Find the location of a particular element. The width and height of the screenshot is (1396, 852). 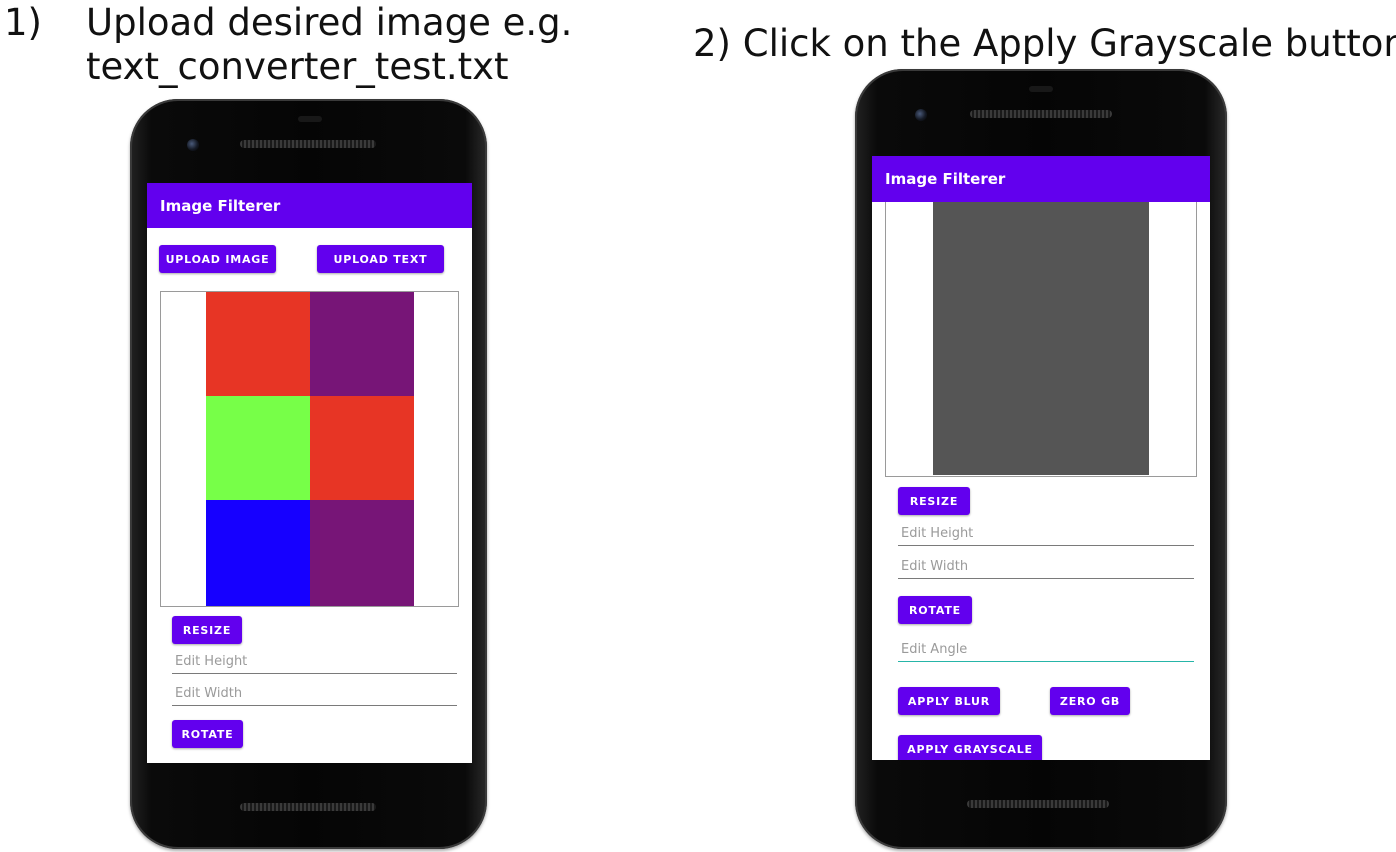

edit-angle-field is located at coordinates (1046, 650).